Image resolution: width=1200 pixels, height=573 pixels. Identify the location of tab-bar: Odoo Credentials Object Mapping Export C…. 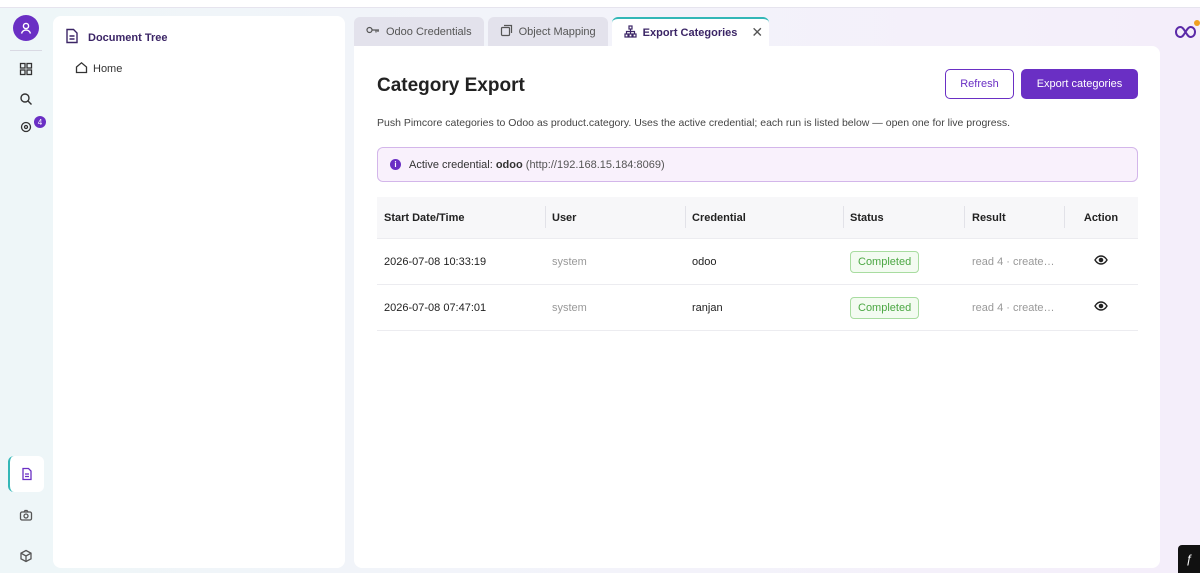
(562, 31).